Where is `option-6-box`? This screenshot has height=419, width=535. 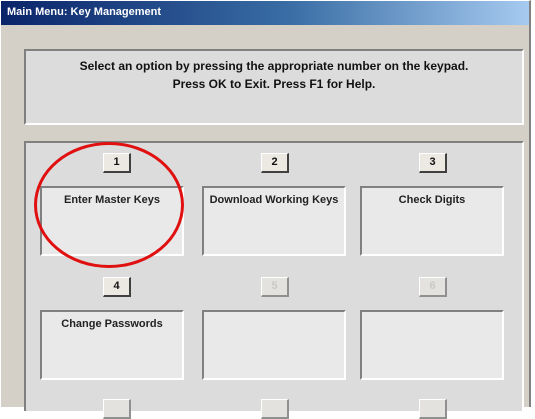 option-6-box is located at coordinates (432, 345).